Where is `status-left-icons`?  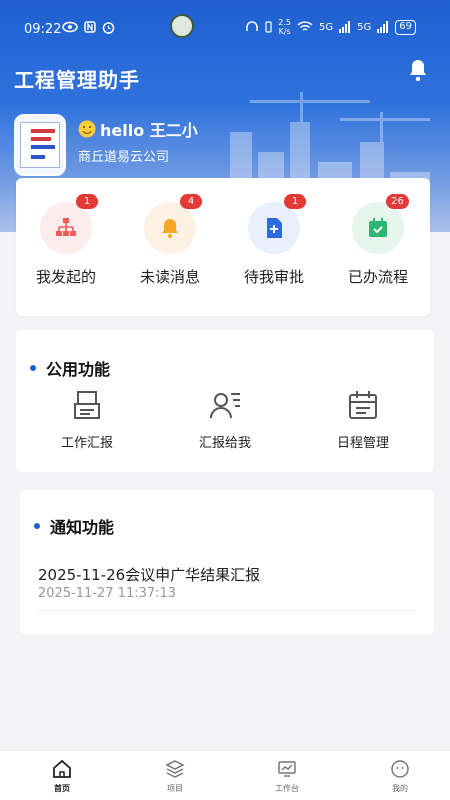
status-left-icons is located at coordinates (88, 27).